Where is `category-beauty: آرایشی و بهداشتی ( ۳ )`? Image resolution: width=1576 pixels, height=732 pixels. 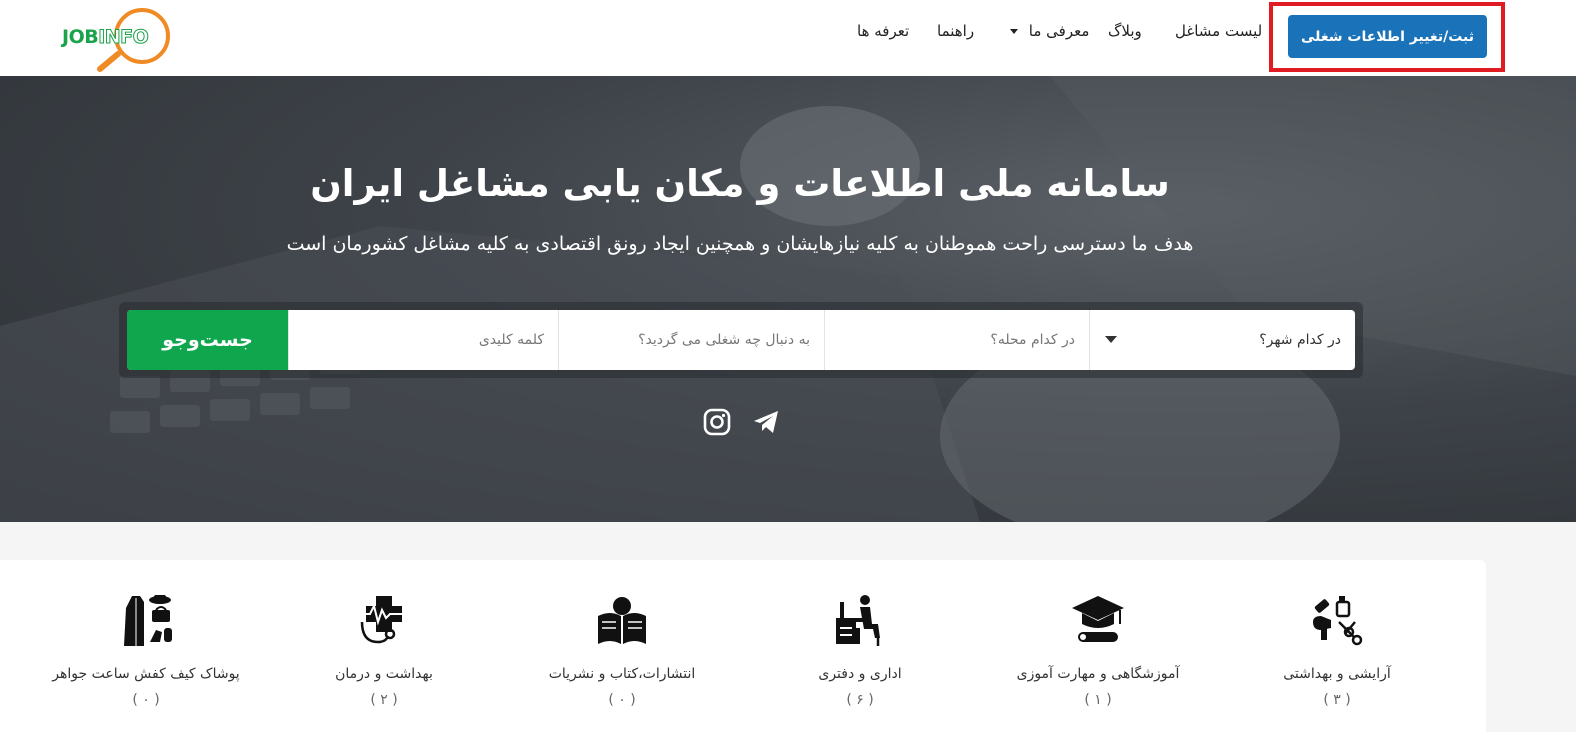 category-beauty: آرایشی و بهداشتی ( ۳ ) is located at coordinates (1337, 650).